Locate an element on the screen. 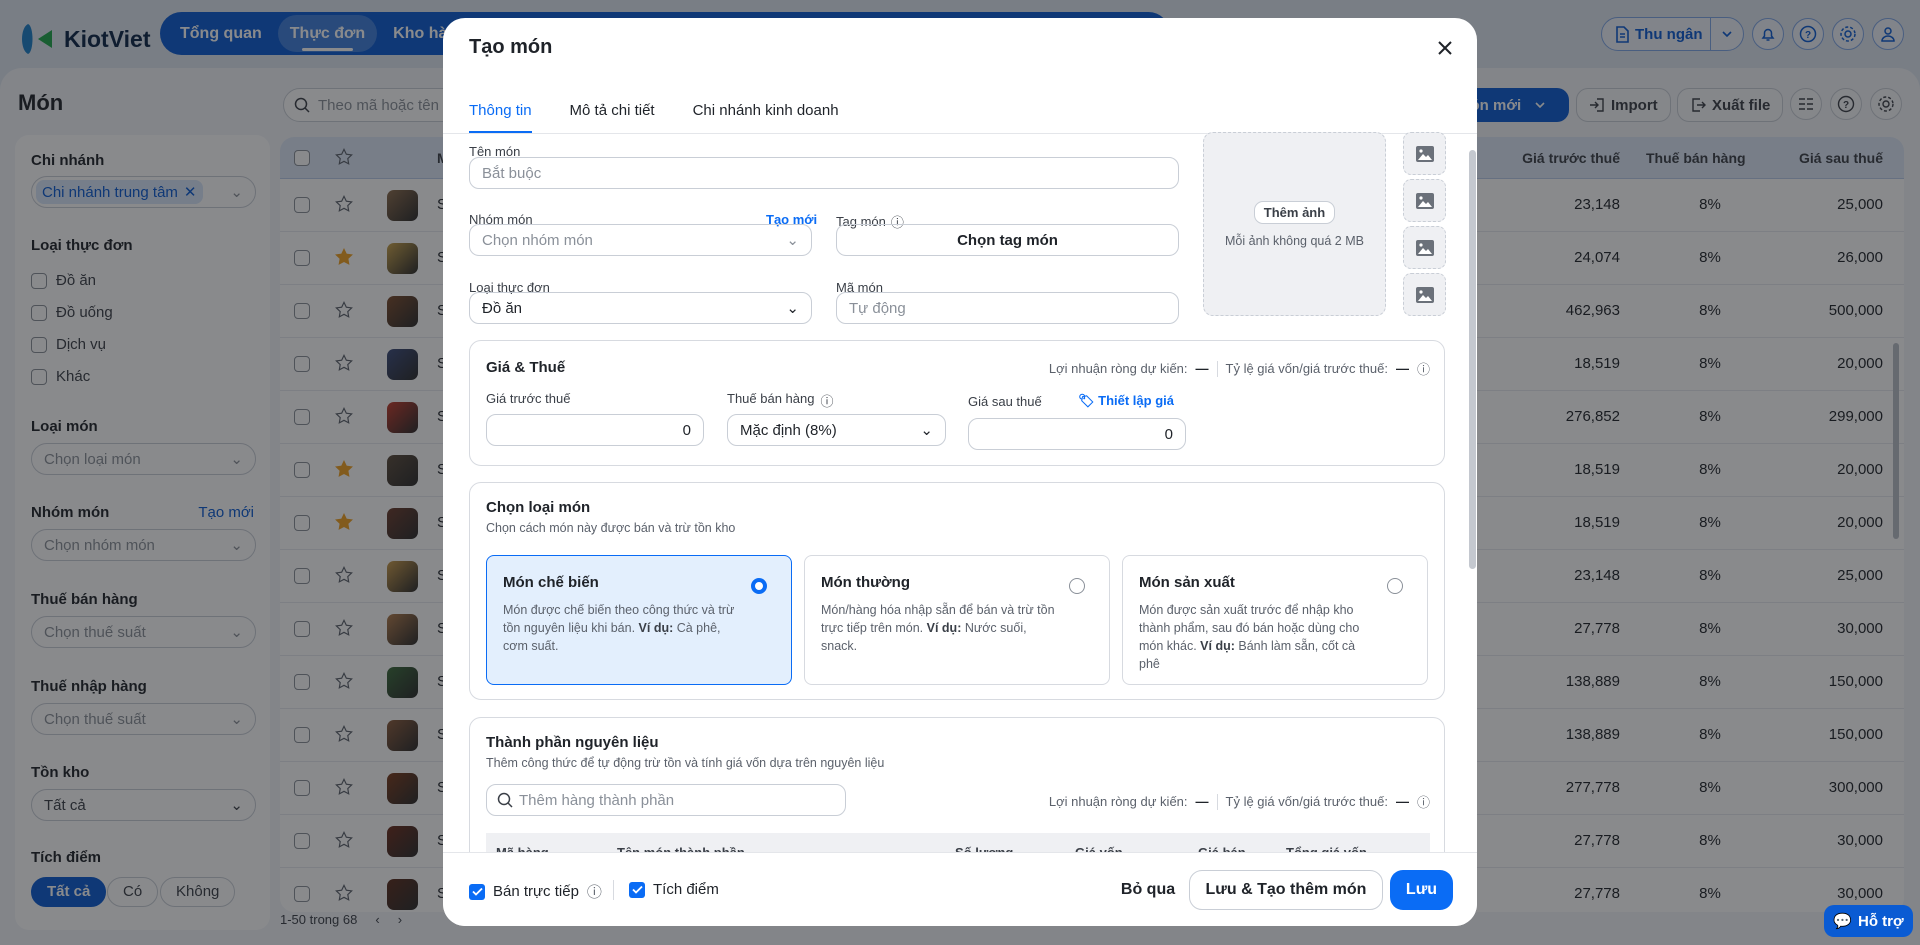 The image size is (1920, 945). tax-select: Mặc định (8%) ⌄ is located at coordinates (836, 430).